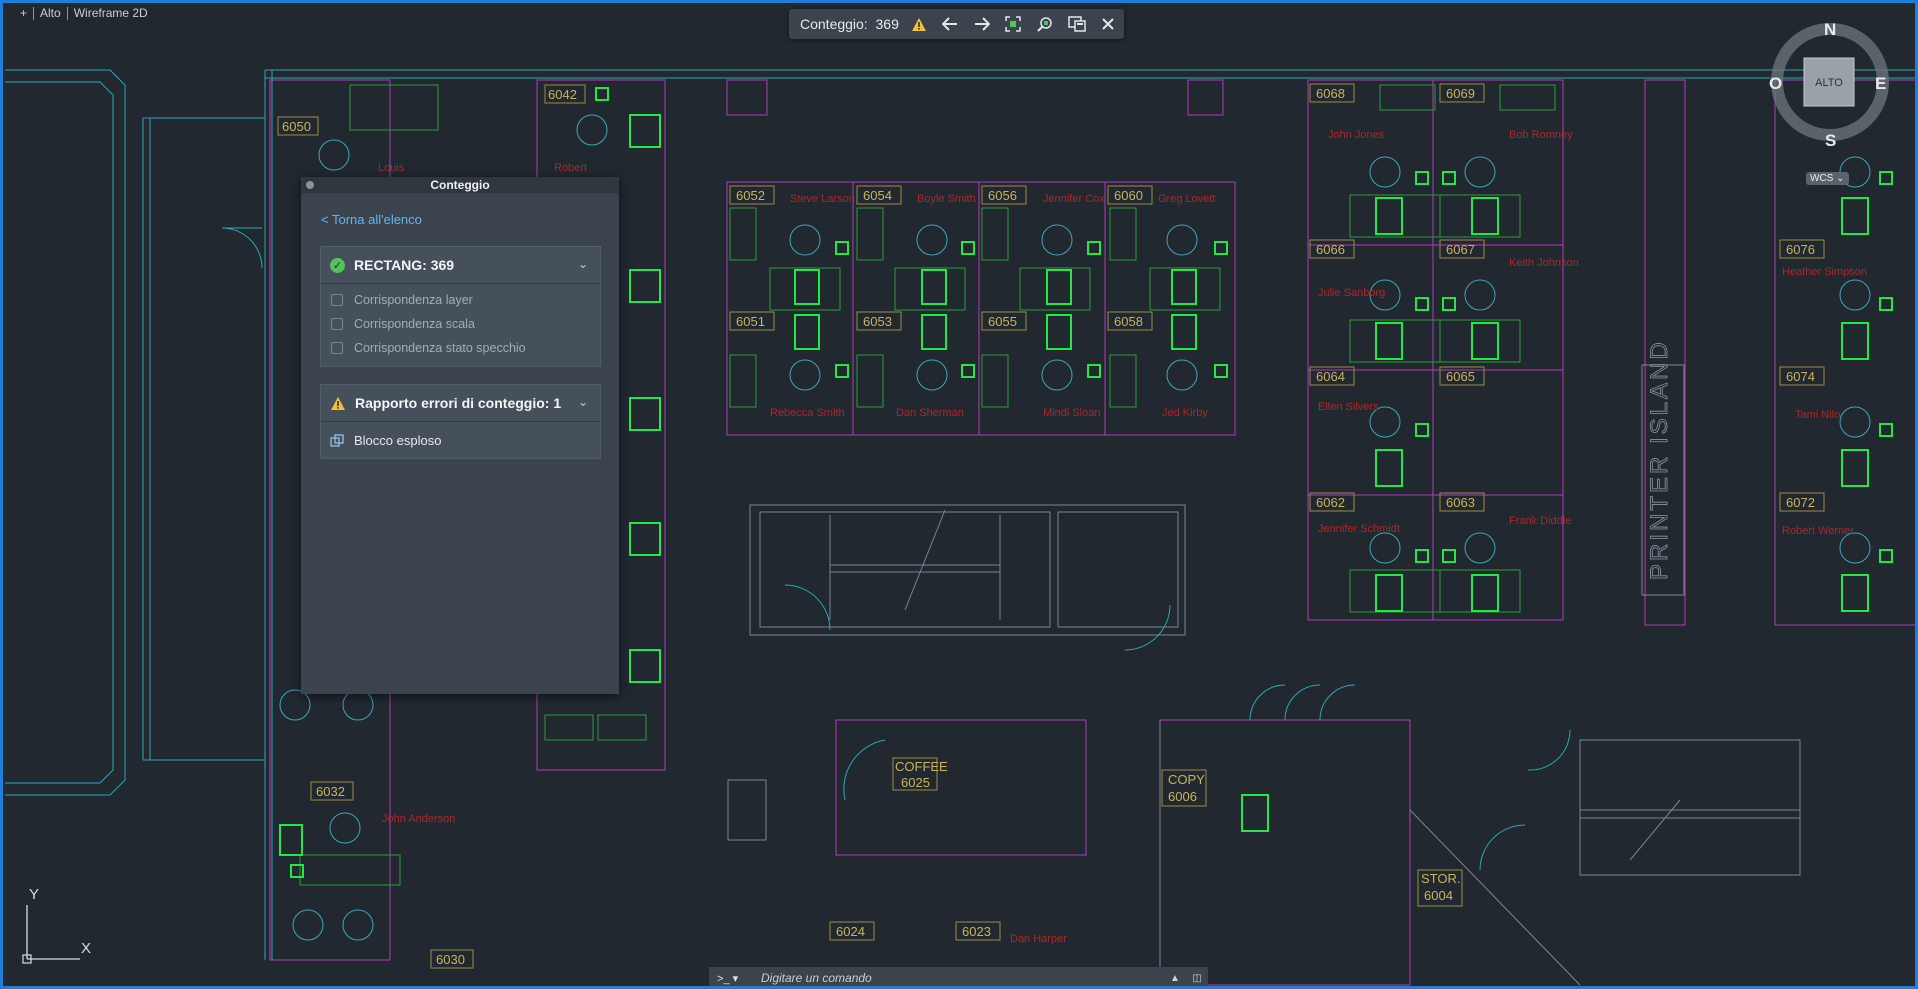  I want to click on occupant-name: Steve Larson, so click(822, 199).